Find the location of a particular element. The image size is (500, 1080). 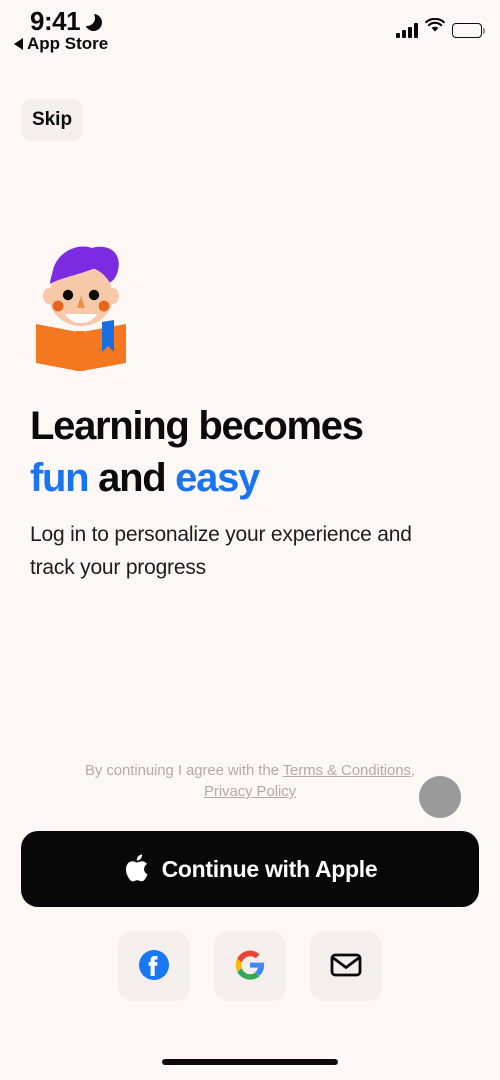

status-bar-time-group: 9:41 is located at coordinates (66, 21).